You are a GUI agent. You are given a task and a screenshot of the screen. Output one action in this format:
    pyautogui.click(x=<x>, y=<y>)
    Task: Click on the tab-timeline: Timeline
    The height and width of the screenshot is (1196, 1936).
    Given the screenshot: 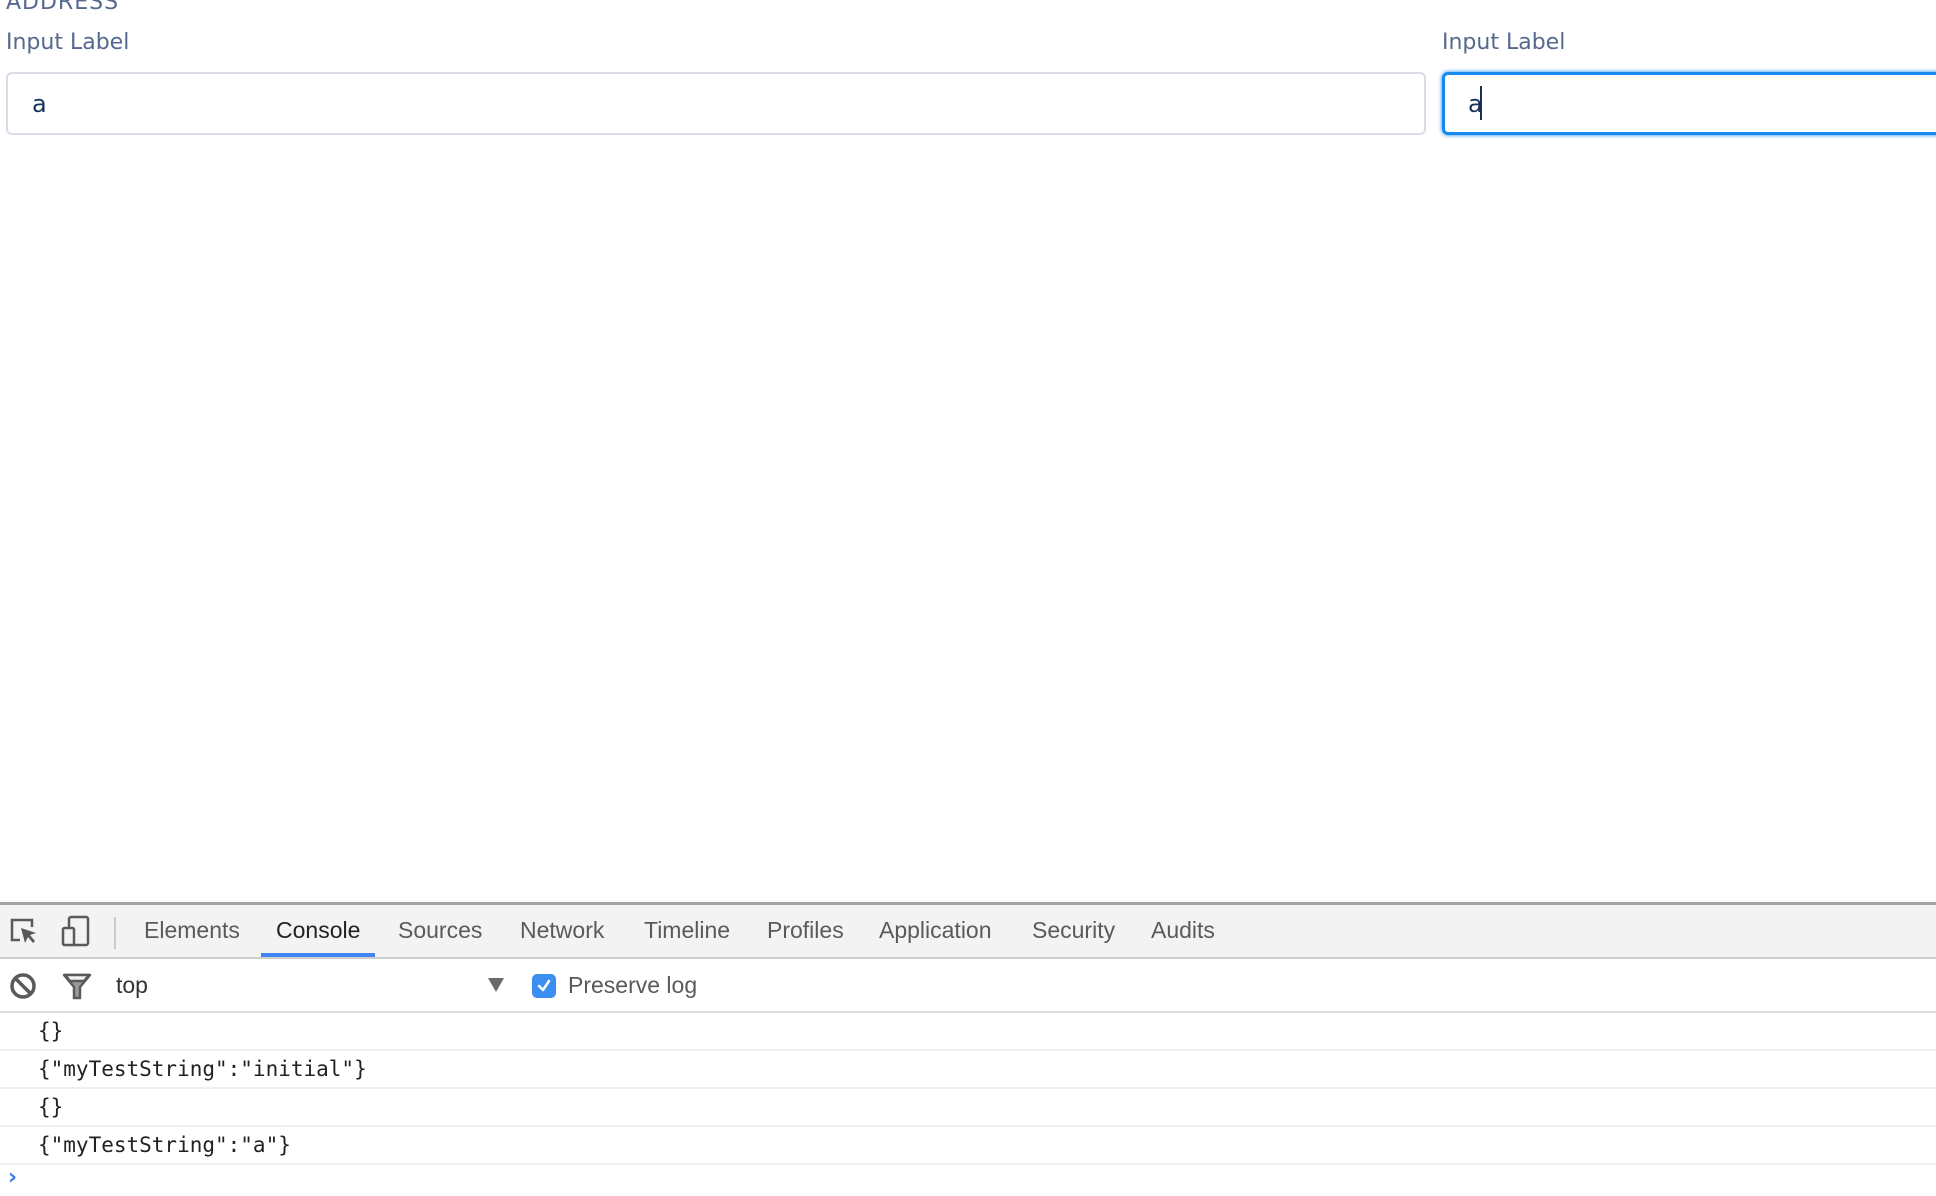 What is the action you would take?
    pyautogui.click(x=687, y=931)
    